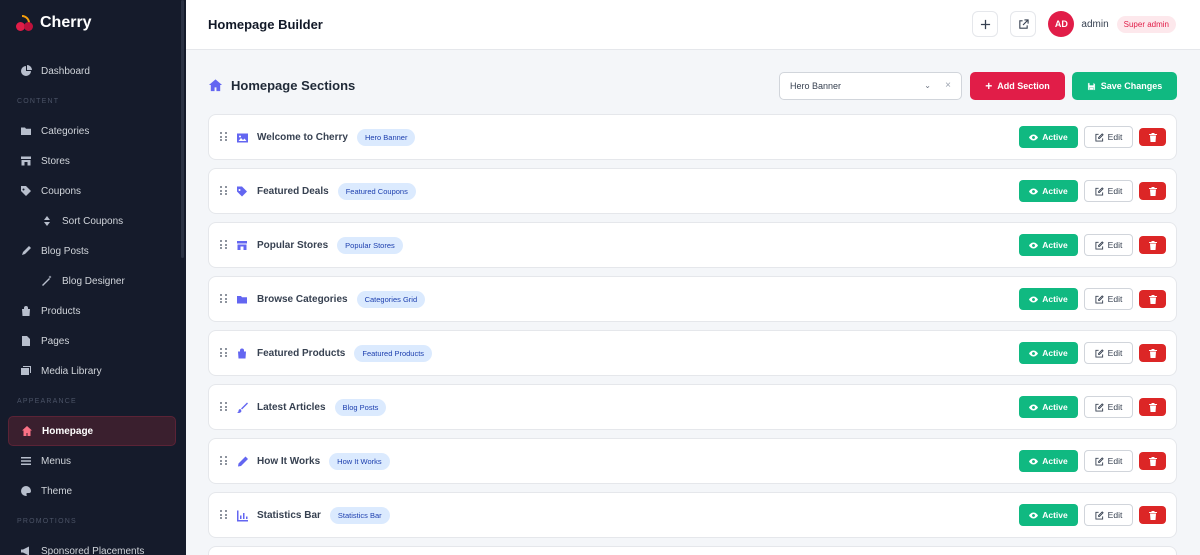  What do you see at coordinates (26, 491) in the screenshot?
I see `palette-icon` at bounding box center [26, 491].